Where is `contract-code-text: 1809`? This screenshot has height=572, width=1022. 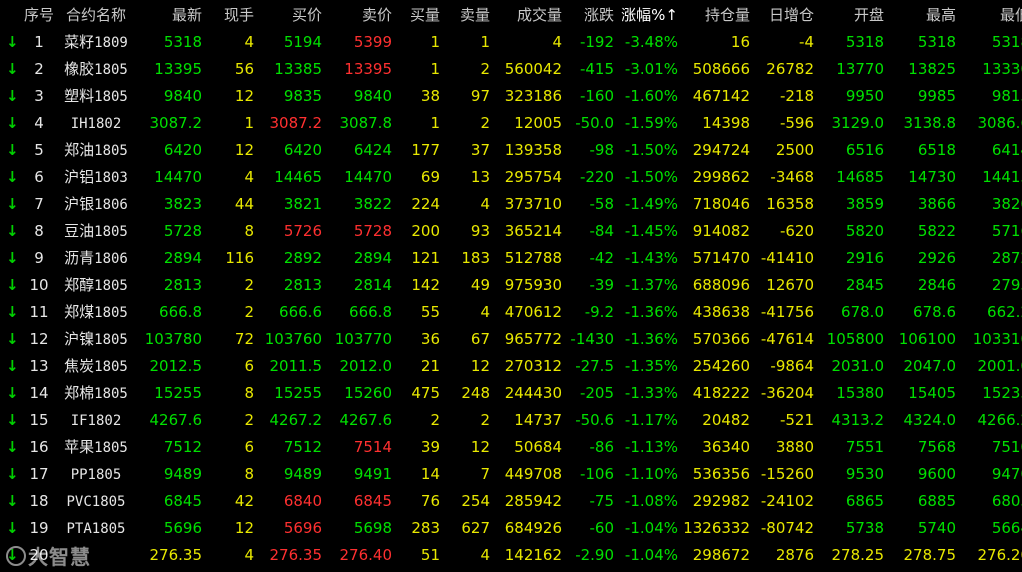
contract-code-text: 1809 is located at coordinates (111, 43).